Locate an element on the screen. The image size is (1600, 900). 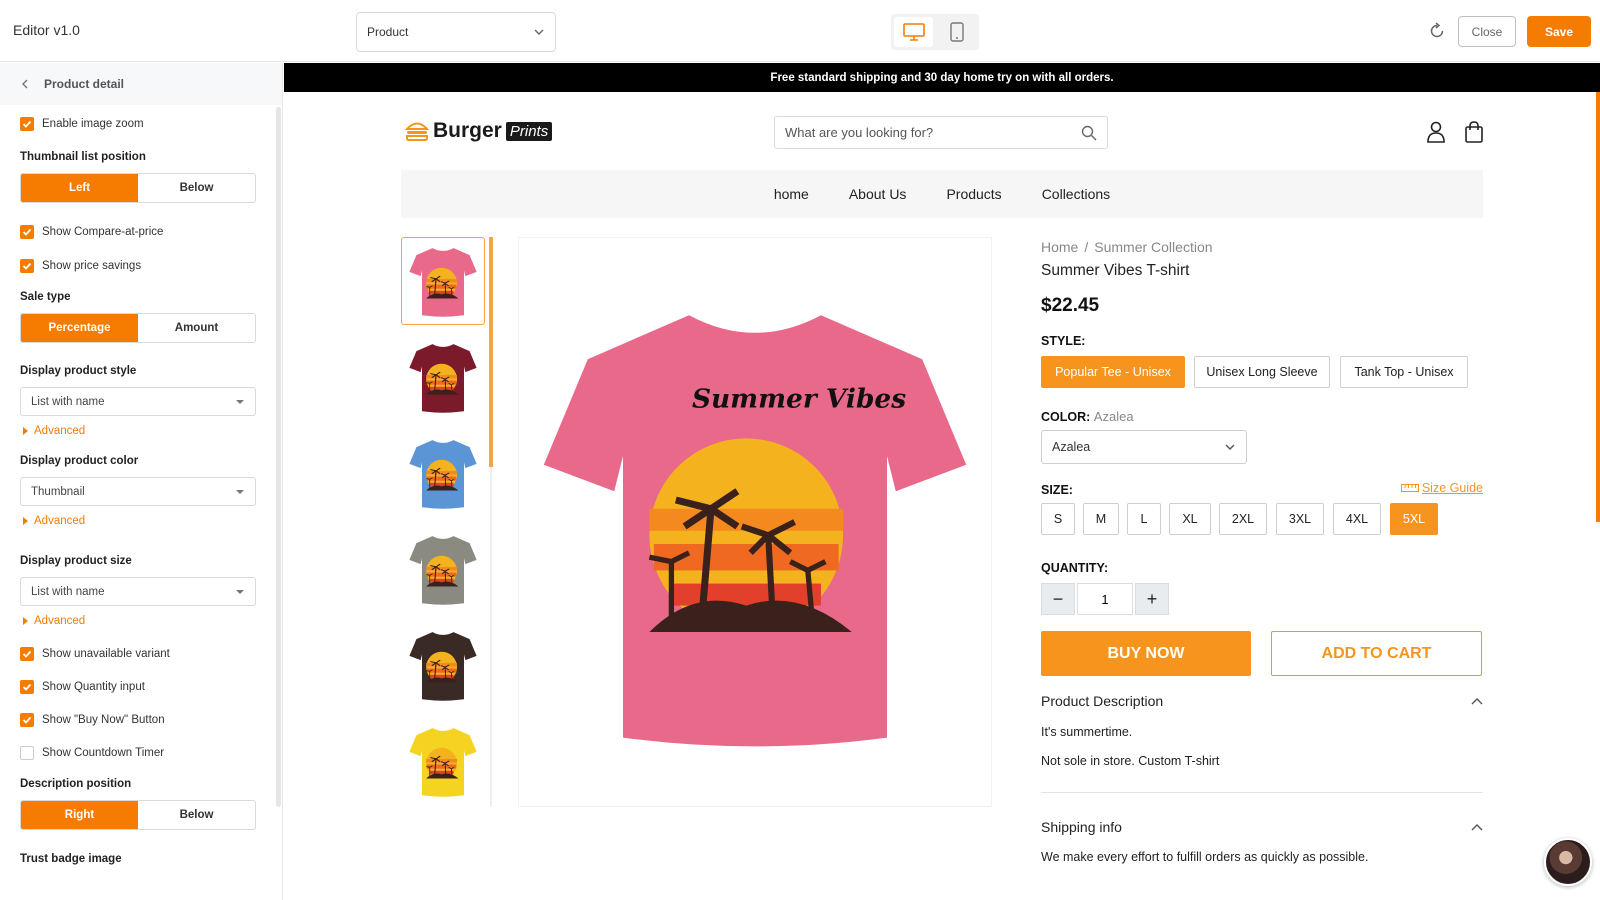
display-size-value: List with name is located at coordinates (68, 591).